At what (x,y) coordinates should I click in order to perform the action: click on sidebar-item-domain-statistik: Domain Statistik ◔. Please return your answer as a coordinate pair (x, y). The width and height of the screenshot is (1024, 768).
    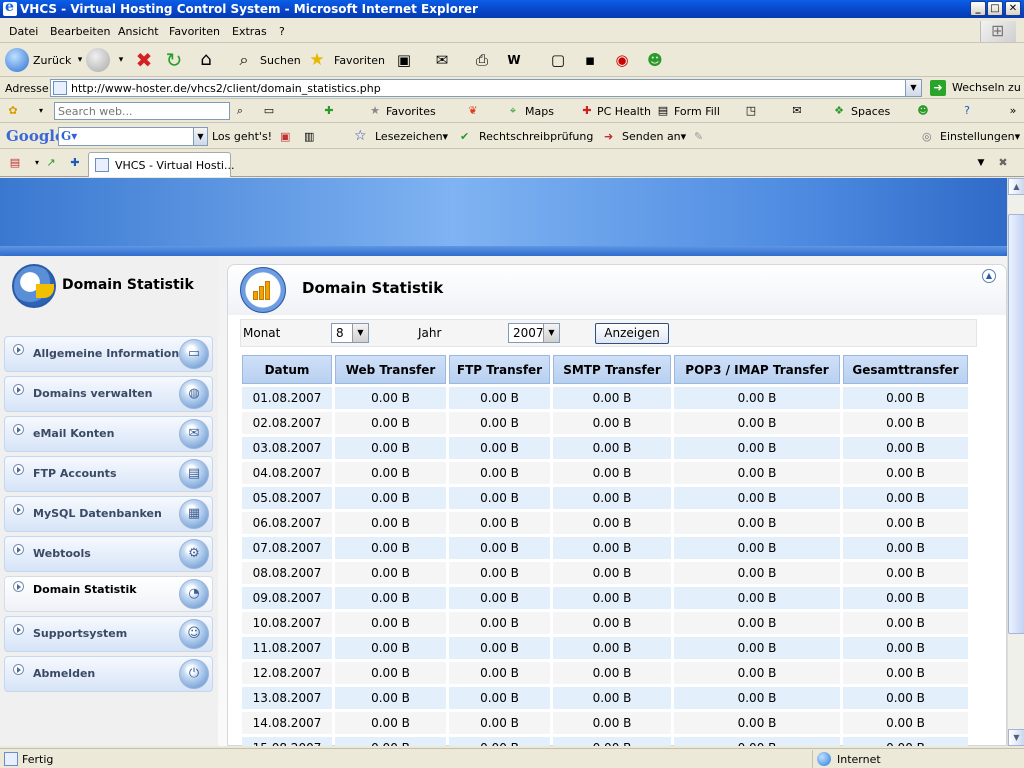
    Looking at the image, I should click on (108, 594).